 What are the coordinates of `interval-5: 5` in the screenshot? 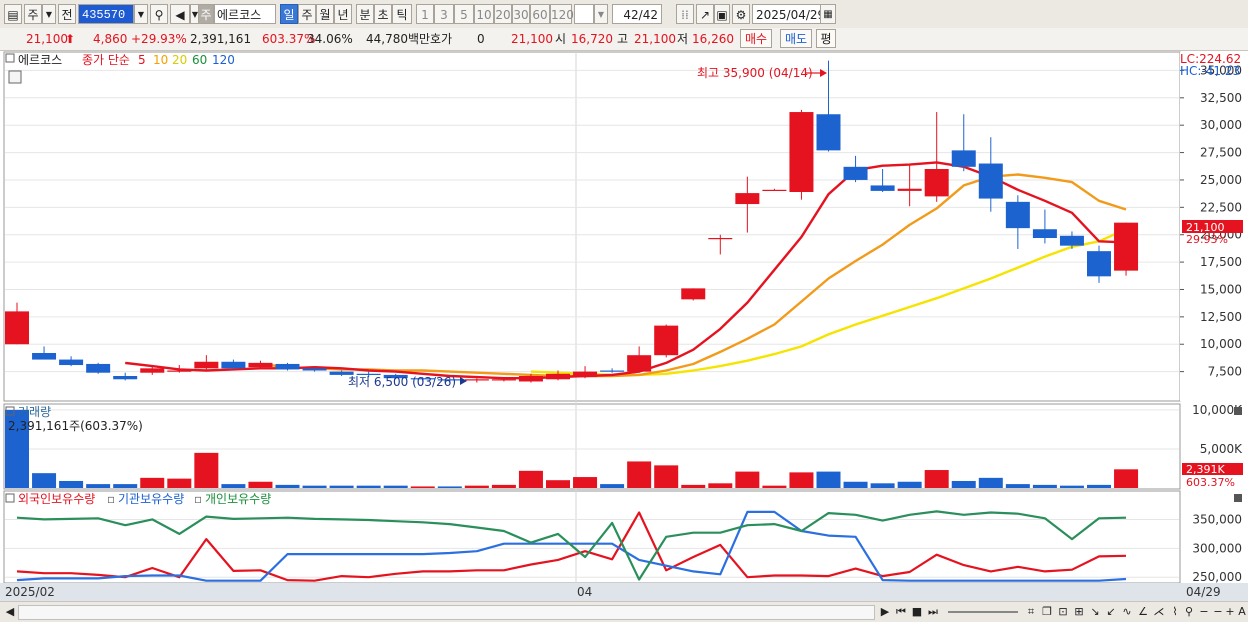 It's located at (464, 14).